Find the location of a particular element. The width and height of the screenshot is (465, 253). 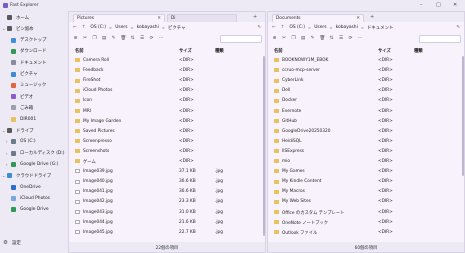

sidebar-item: ⌄ ドライブ is located at coordinates (33, 130).